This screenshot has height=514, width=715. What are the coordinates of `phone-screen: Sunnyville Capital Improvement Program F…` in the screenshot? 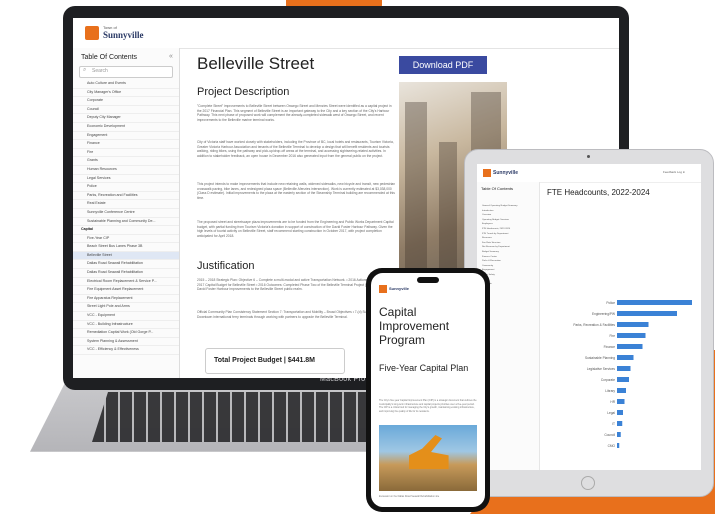 It's located at (428, 390).